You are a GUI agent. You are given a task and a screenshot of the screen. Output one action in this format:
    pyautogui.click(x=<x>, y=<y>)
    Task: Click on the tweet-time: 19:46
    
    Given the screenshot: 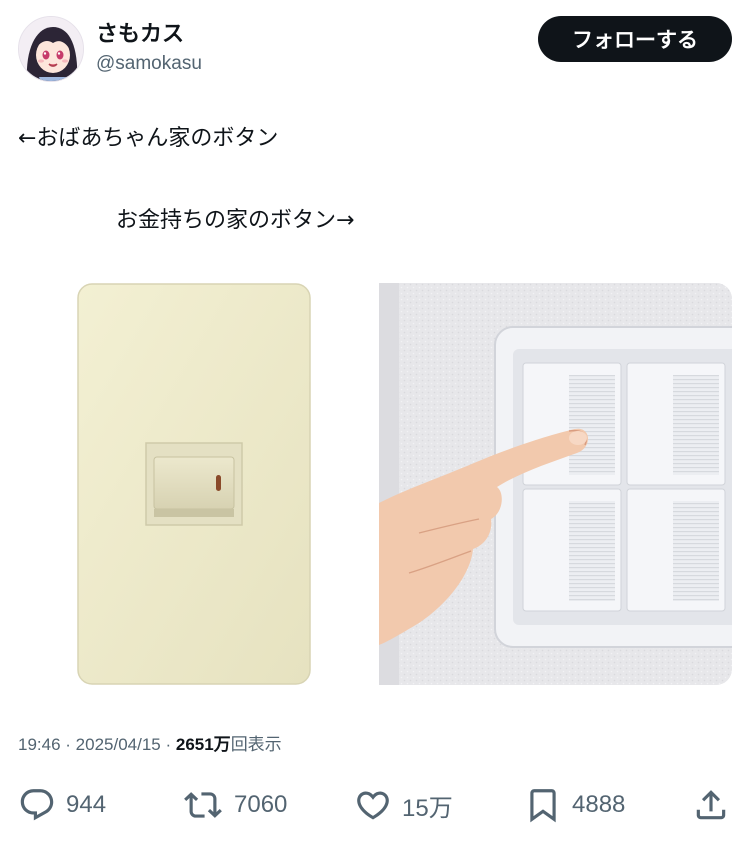 What is the action you would take?
    pyautogui.click(x=39, y=744)
    